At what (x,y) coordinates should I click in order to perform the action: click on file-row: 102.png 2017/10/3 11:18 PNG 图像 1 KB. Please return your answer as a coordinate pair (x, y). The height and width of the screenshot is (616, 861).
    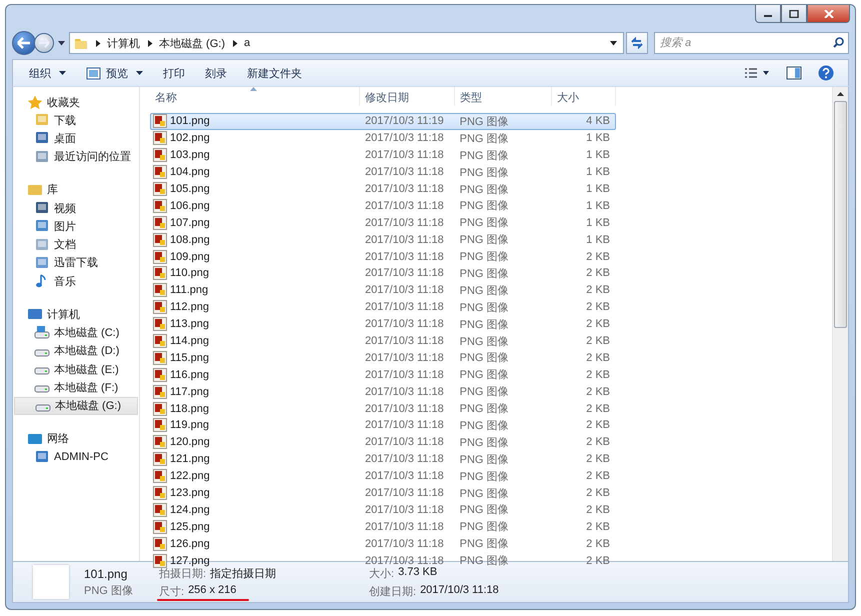
    Looking at the image, I should click on (383, 138).